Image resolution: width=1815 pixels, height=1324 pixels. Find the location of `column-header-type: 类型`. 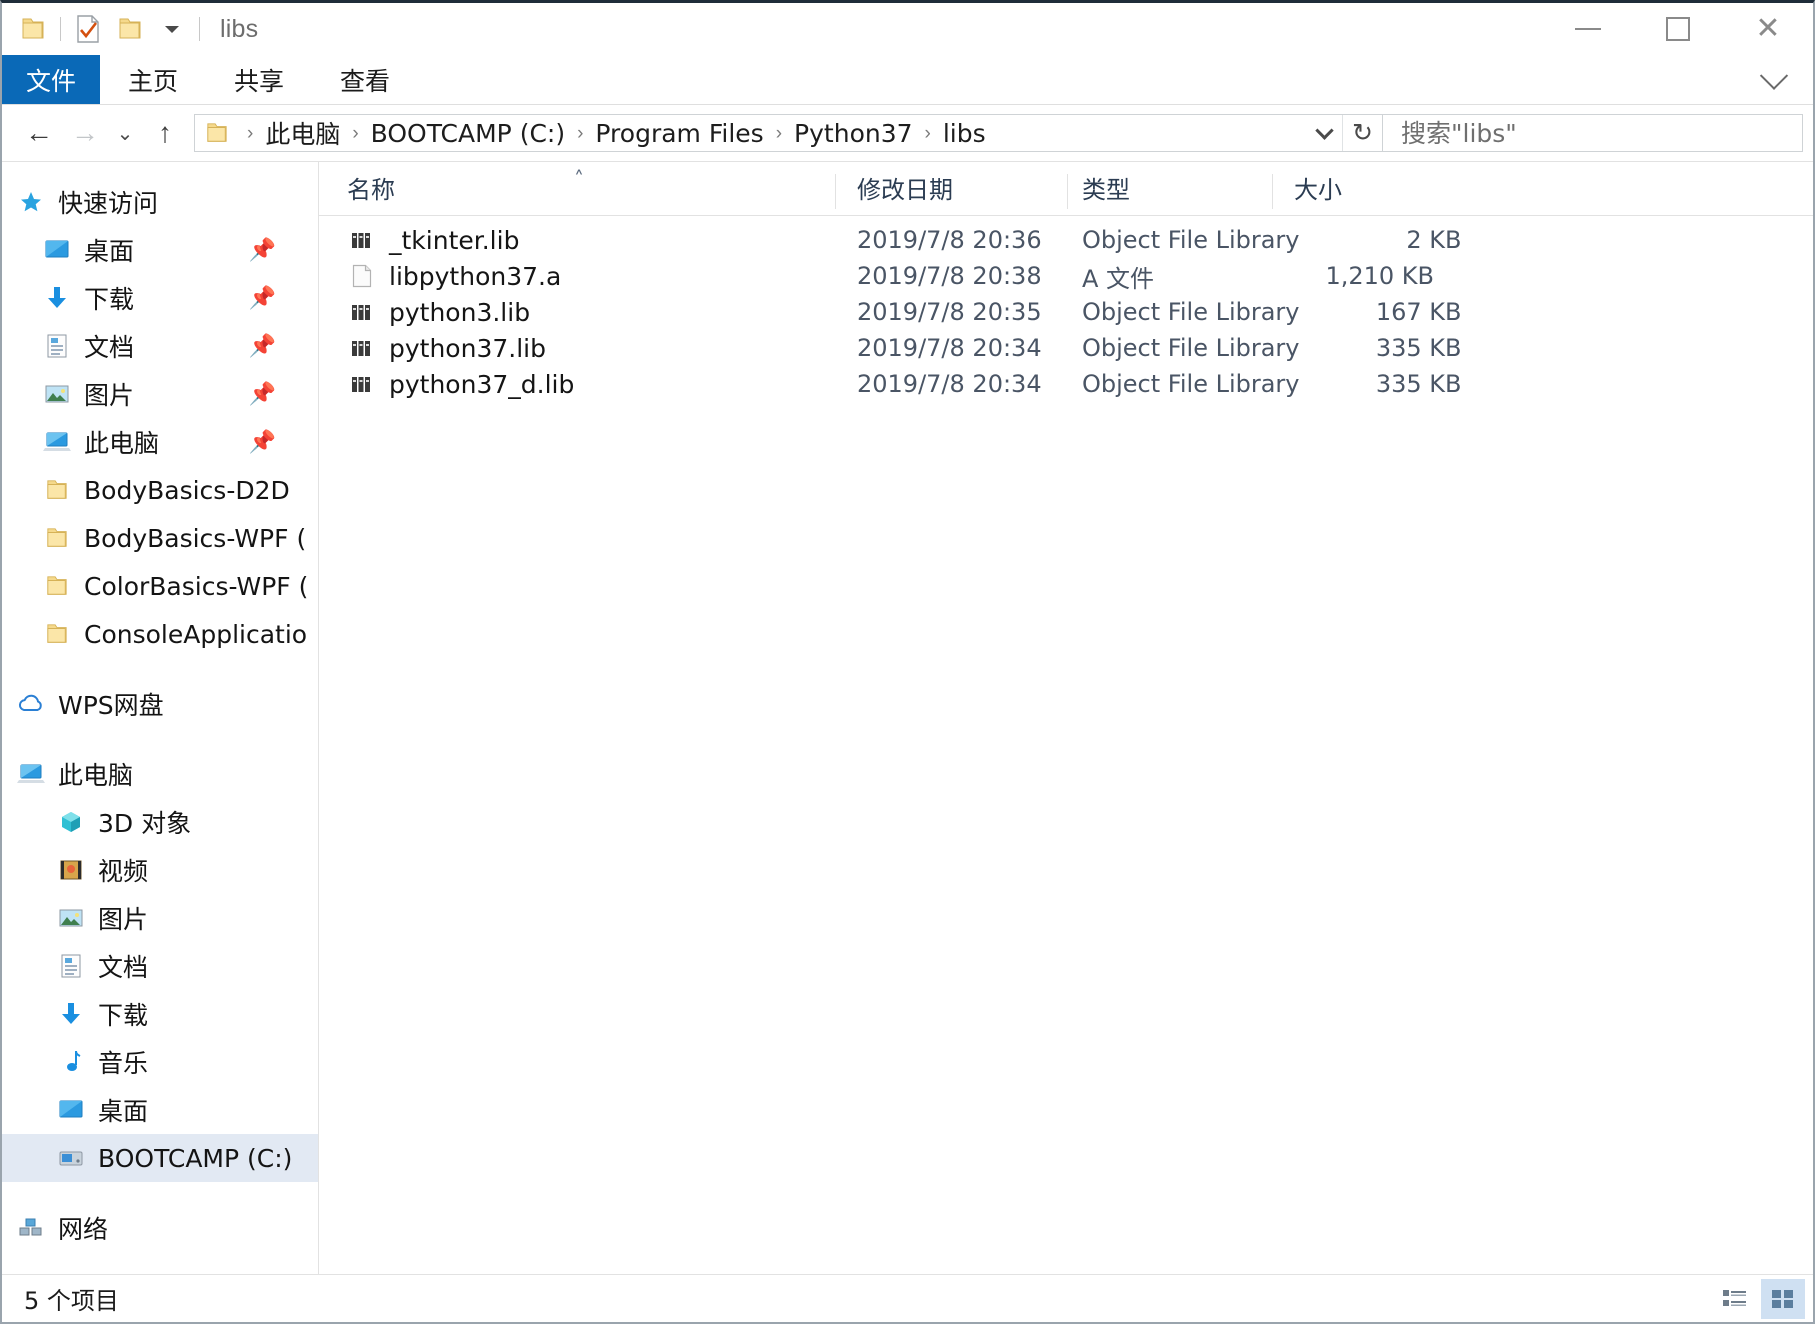

column-header-type: 类型 is located at coordinates (1169, 188).